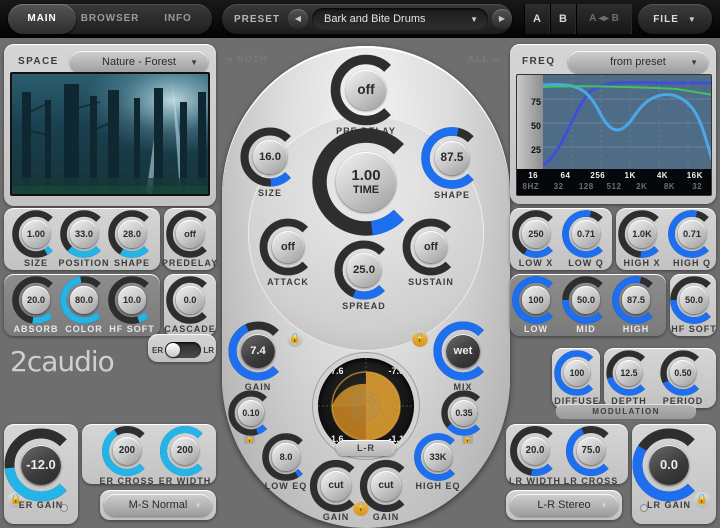 The width and height of the screenshot is (720, 528). I want to click on toggle-track, so click(183, 350).